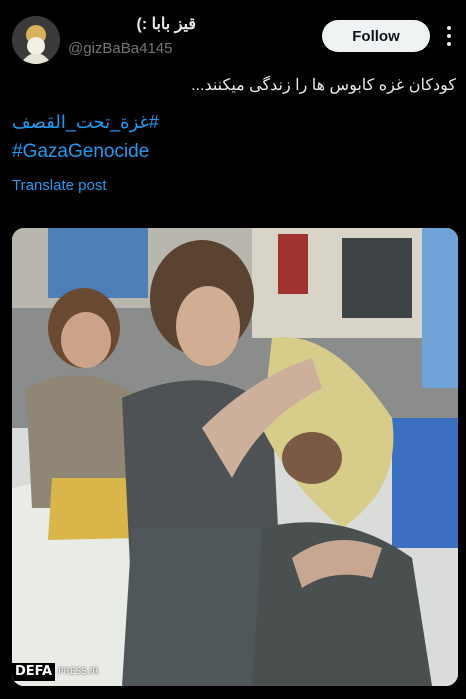  I want to click on watermark-logo: DEFA PRESS.IR, so click(55, 672).